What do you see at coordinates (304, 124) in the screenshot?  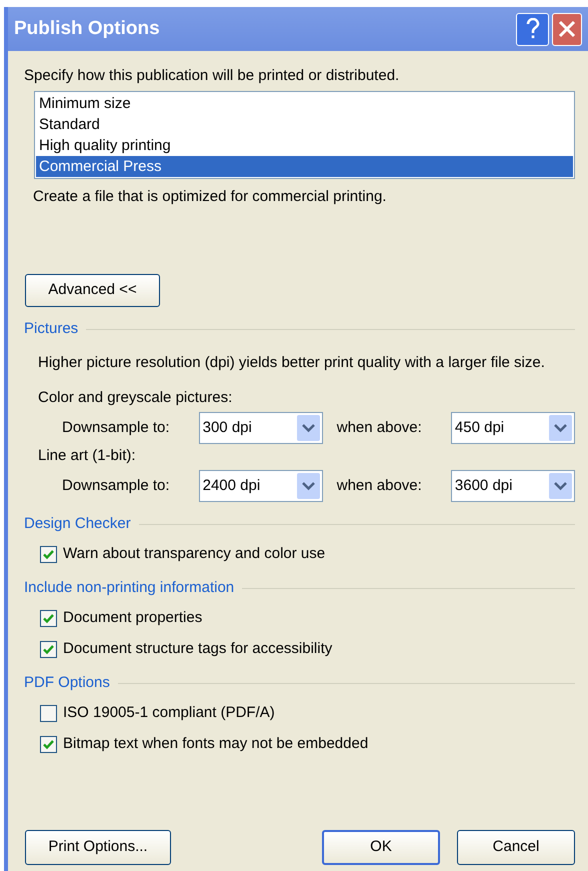 I see `list-item: Standard` at bounding box center [304, 124].